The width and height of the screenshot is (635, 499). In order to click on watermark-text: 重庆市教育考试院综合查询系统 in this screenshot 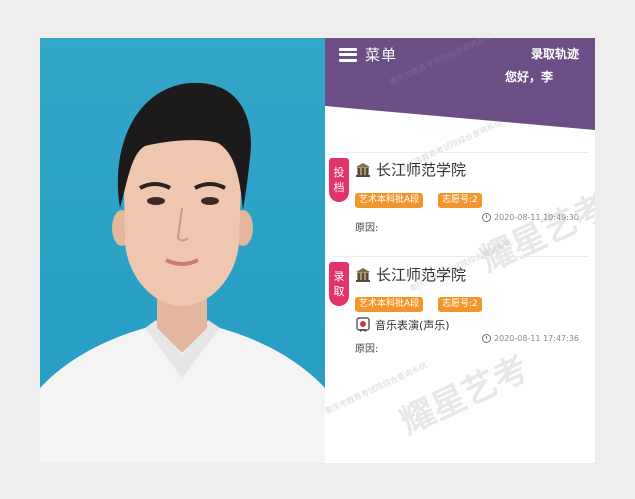, I will do `click(377, 388)`.